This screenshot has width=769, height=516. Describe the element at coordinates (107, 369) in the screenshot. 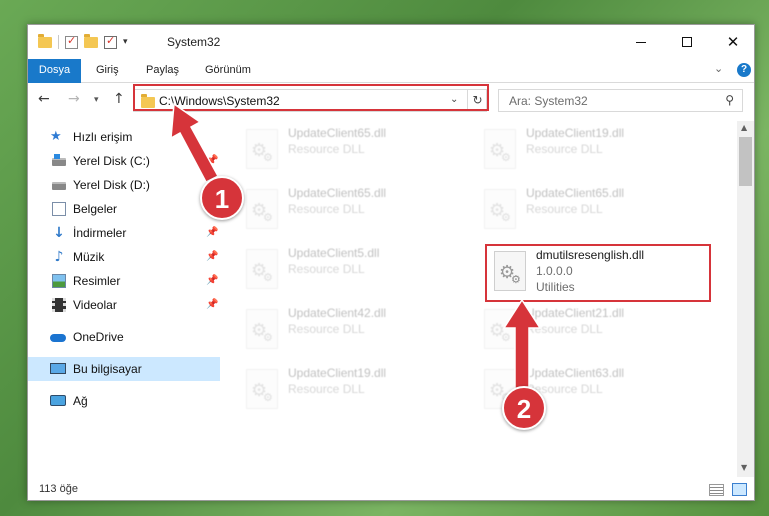

I see `sidebar-item-label: Bu bilgisayar` at that location.